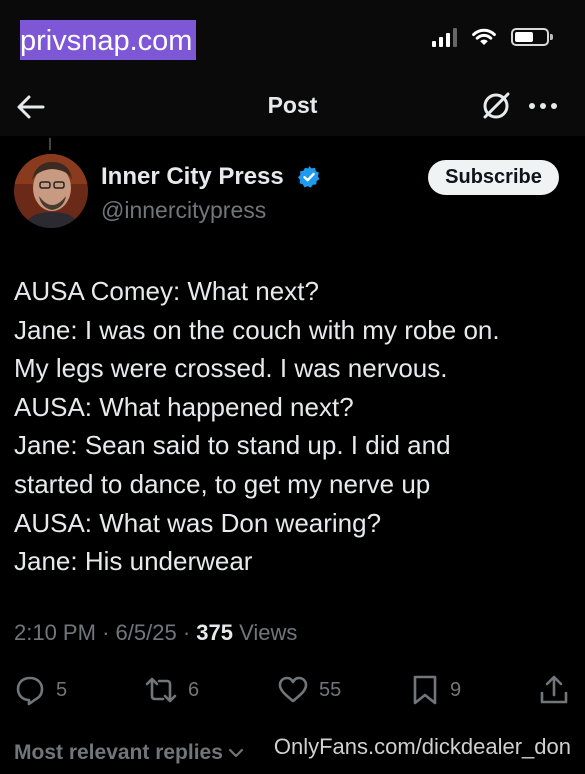  Describe the element at coordinates (493, 177) in the screenshot. I see `subscribe-button: Subscribe` at that location.